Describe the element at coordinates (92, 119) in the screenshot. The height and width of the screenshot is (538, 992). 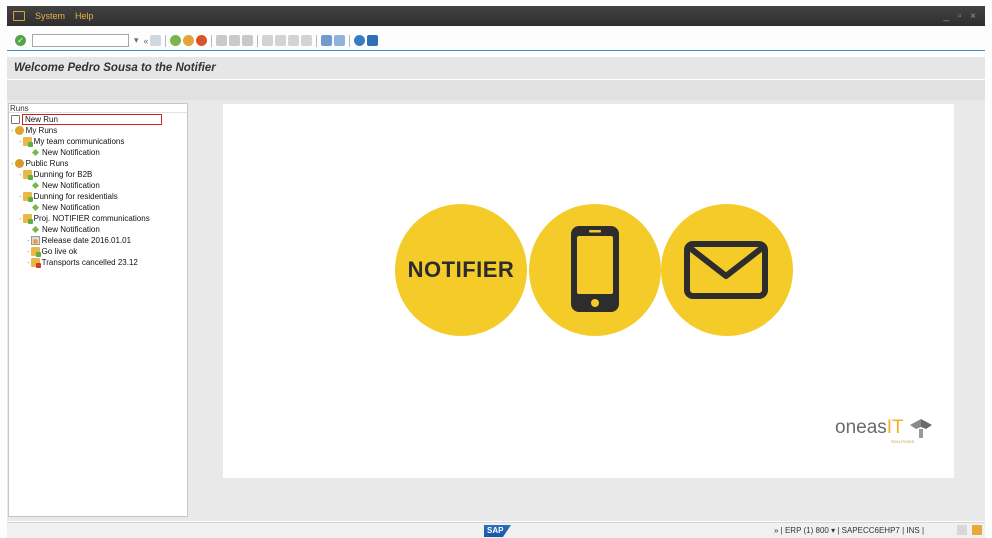
I see `tree-node-label: New Run` at that location.